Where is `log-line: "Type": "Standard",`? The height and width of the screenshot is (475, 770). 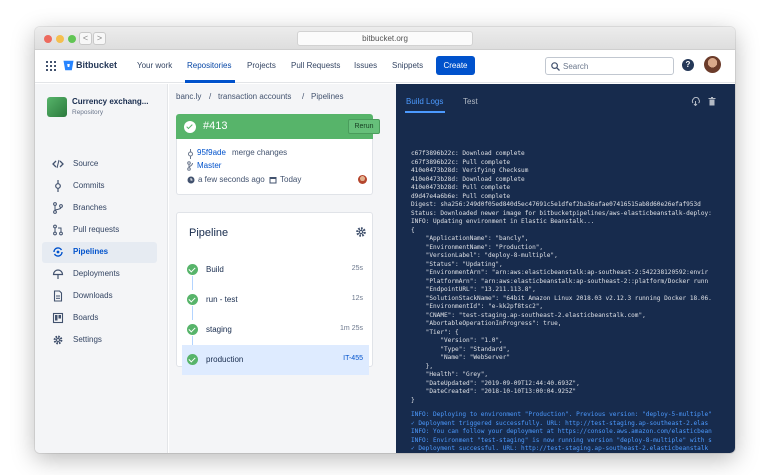
log-line: "Type": "Standard", is located at coordinates (461, 349).